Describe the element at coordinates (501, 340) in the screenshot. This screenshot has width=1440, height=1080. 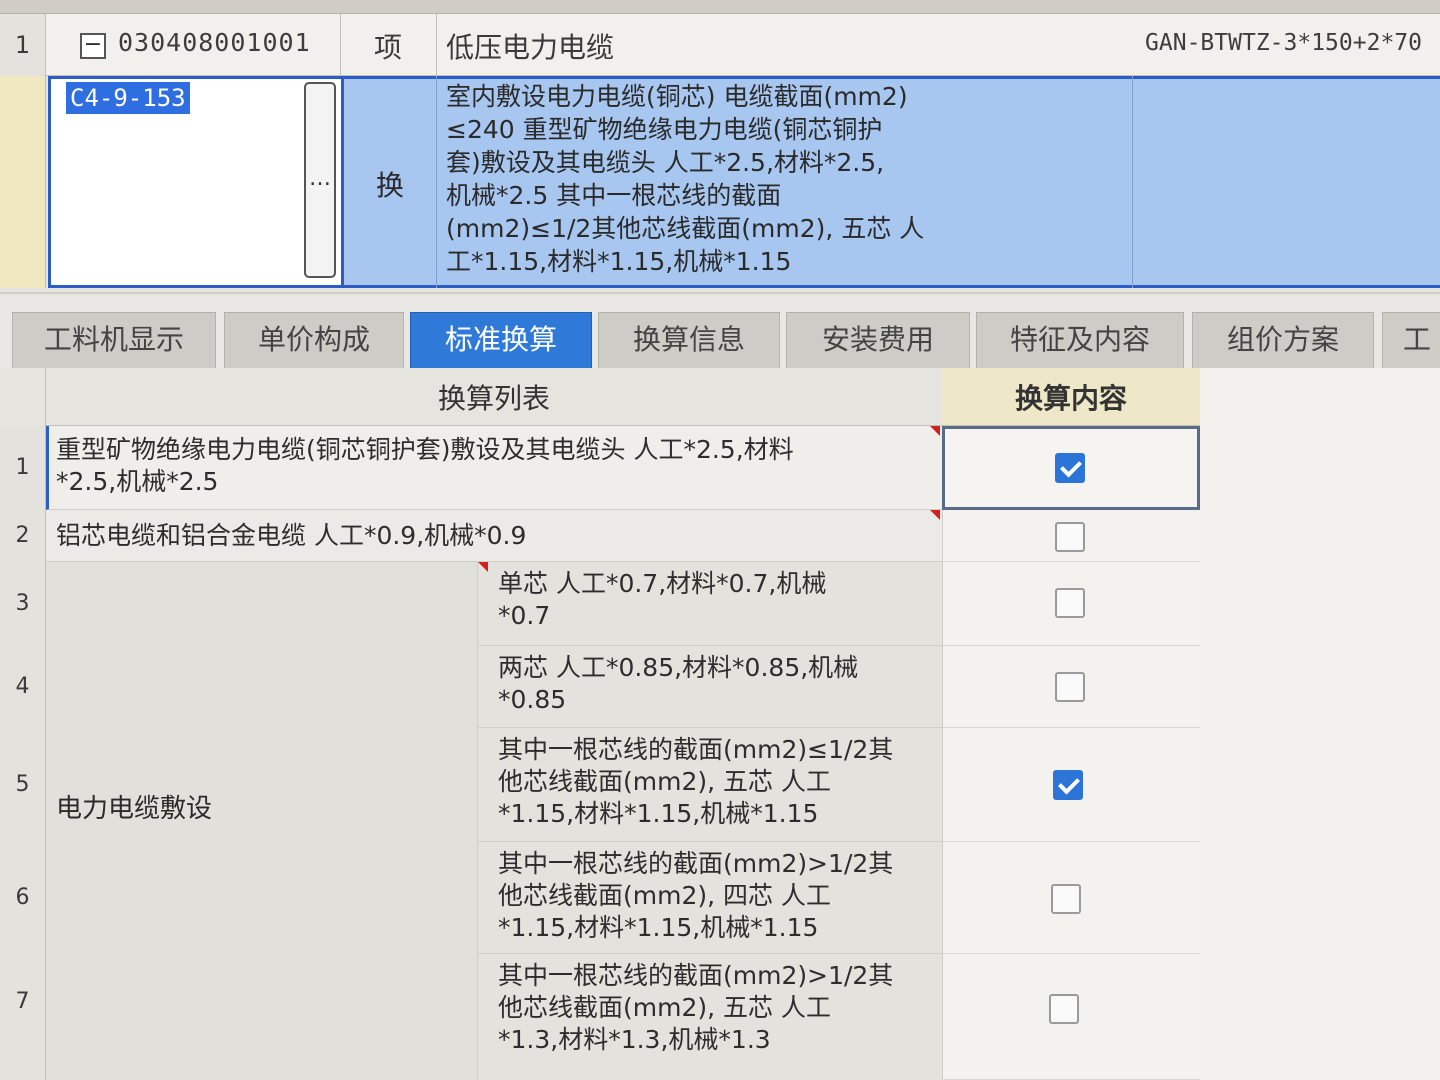
I see `tab-standard-conversion: 标准换算` at that location.